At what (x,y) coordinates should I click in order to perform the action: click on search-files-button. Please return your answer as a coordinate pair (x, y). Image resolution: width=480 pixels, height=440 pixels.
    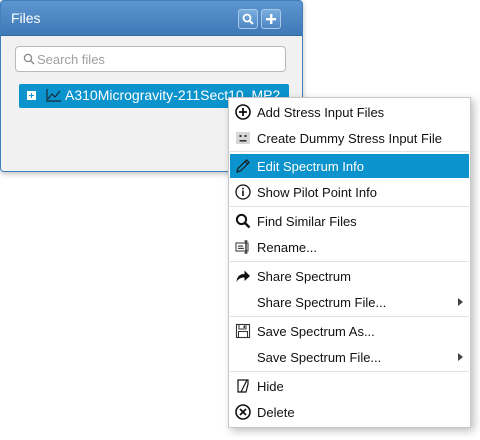
    Looking at the image, I should click on (248, 19).